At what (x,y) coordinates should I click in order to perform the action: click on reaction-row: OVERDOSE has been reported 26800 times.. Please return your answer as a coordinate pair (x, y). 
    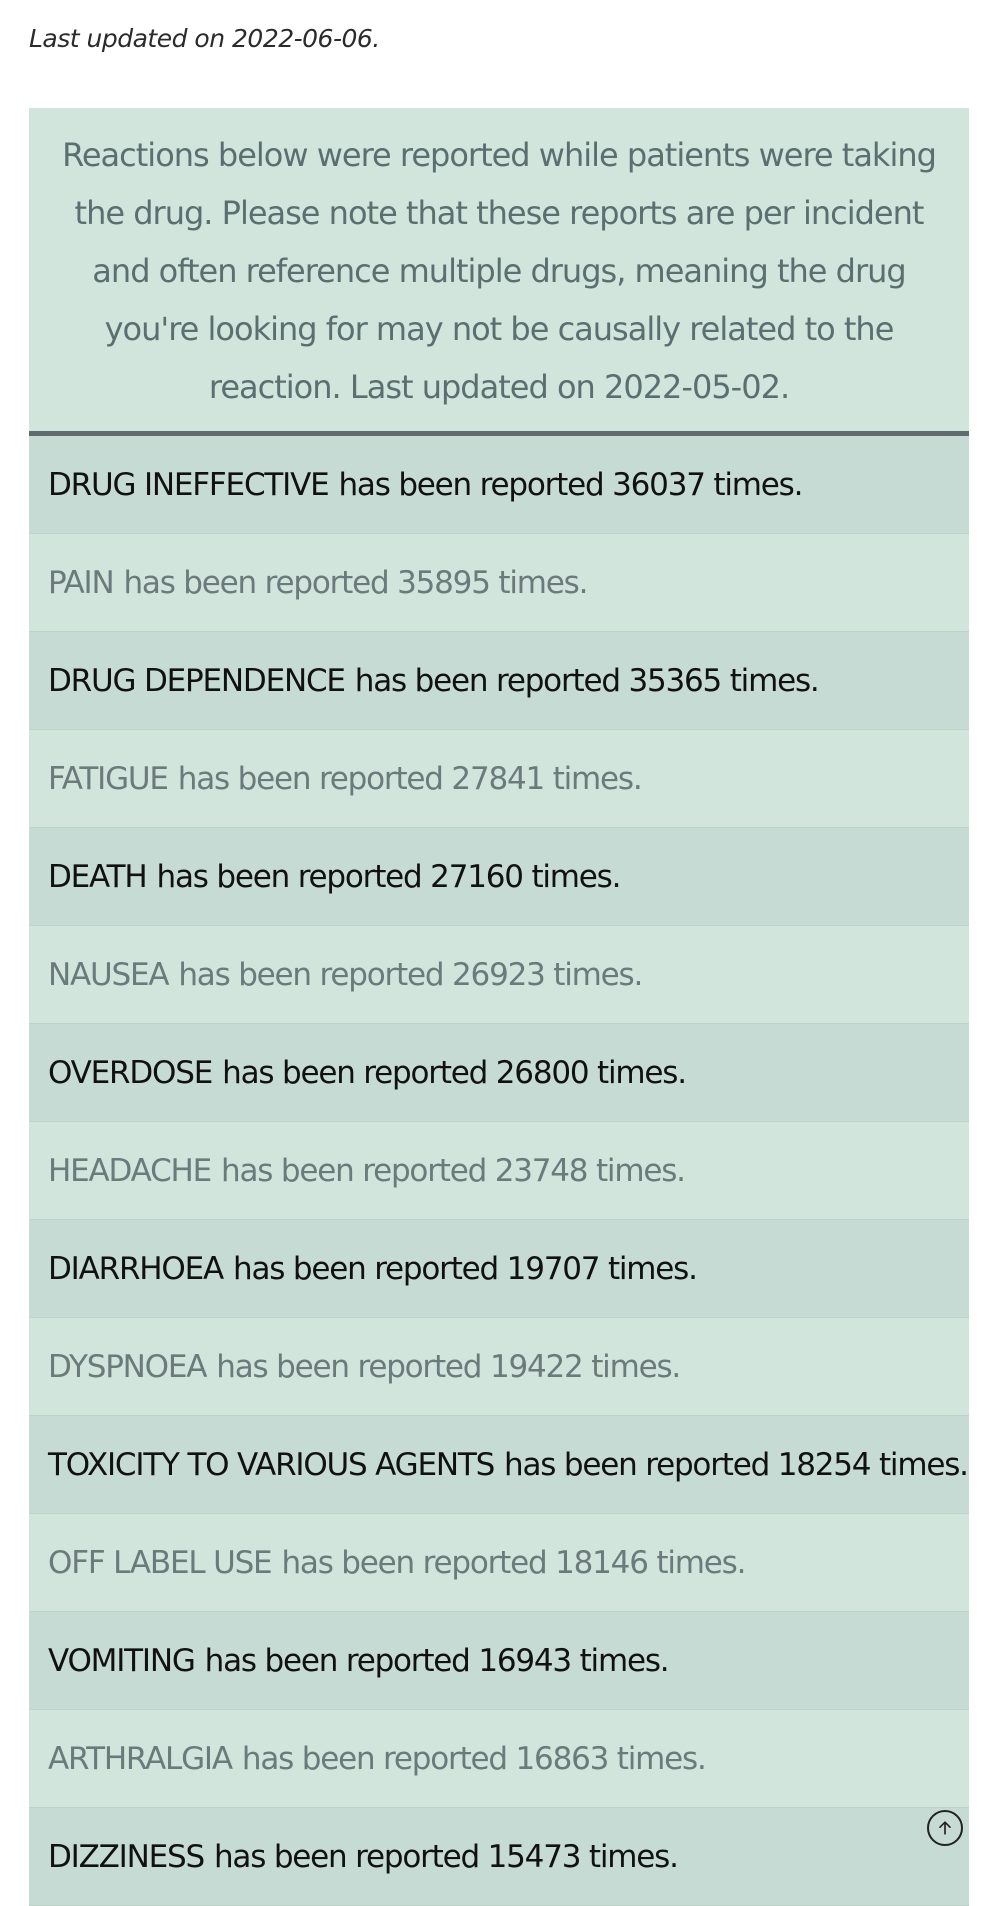
    Looking at the image, I should click on (499, 1073).